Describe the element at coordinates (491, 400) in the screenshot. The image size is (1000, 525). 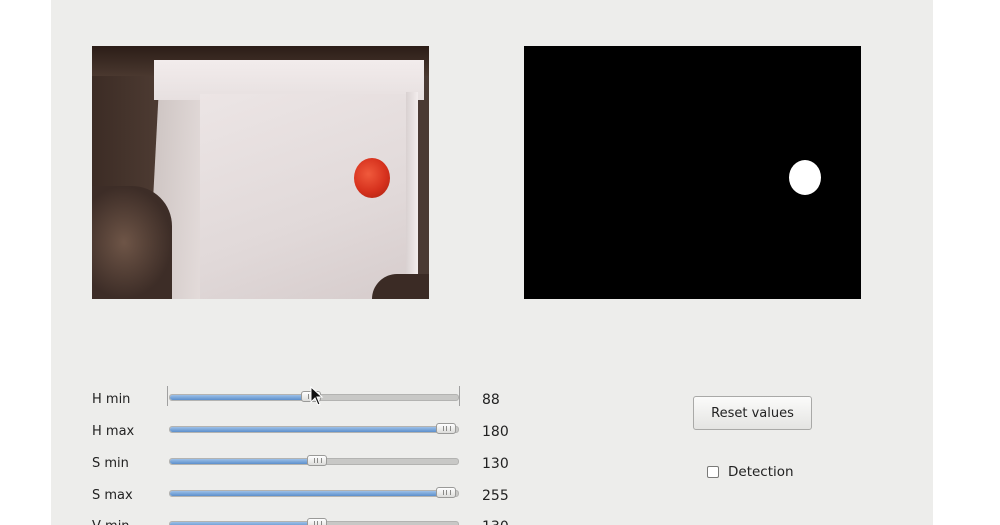
I see `slider-value: 88` at that location.